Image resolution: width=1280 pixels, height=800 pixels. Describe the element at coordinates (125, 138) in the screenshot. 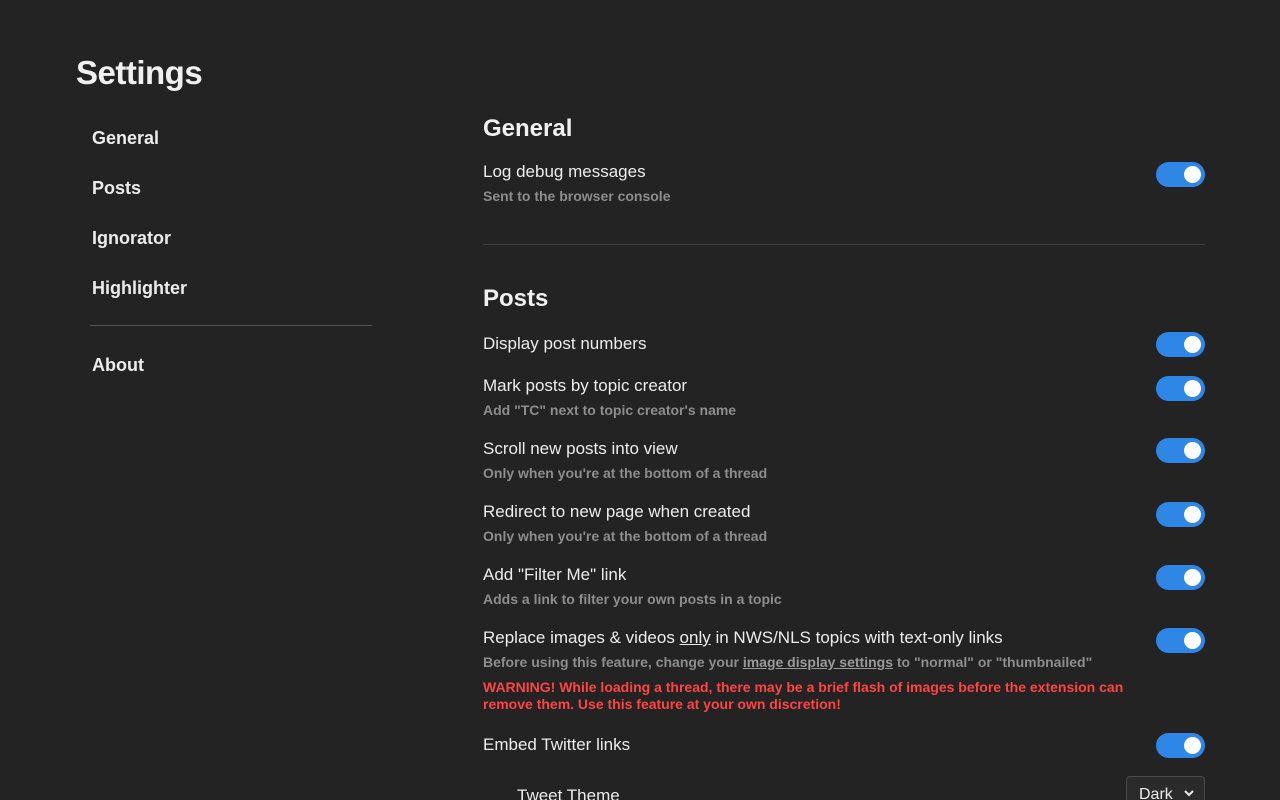

I see `sidebar-item-general: General` at that location.